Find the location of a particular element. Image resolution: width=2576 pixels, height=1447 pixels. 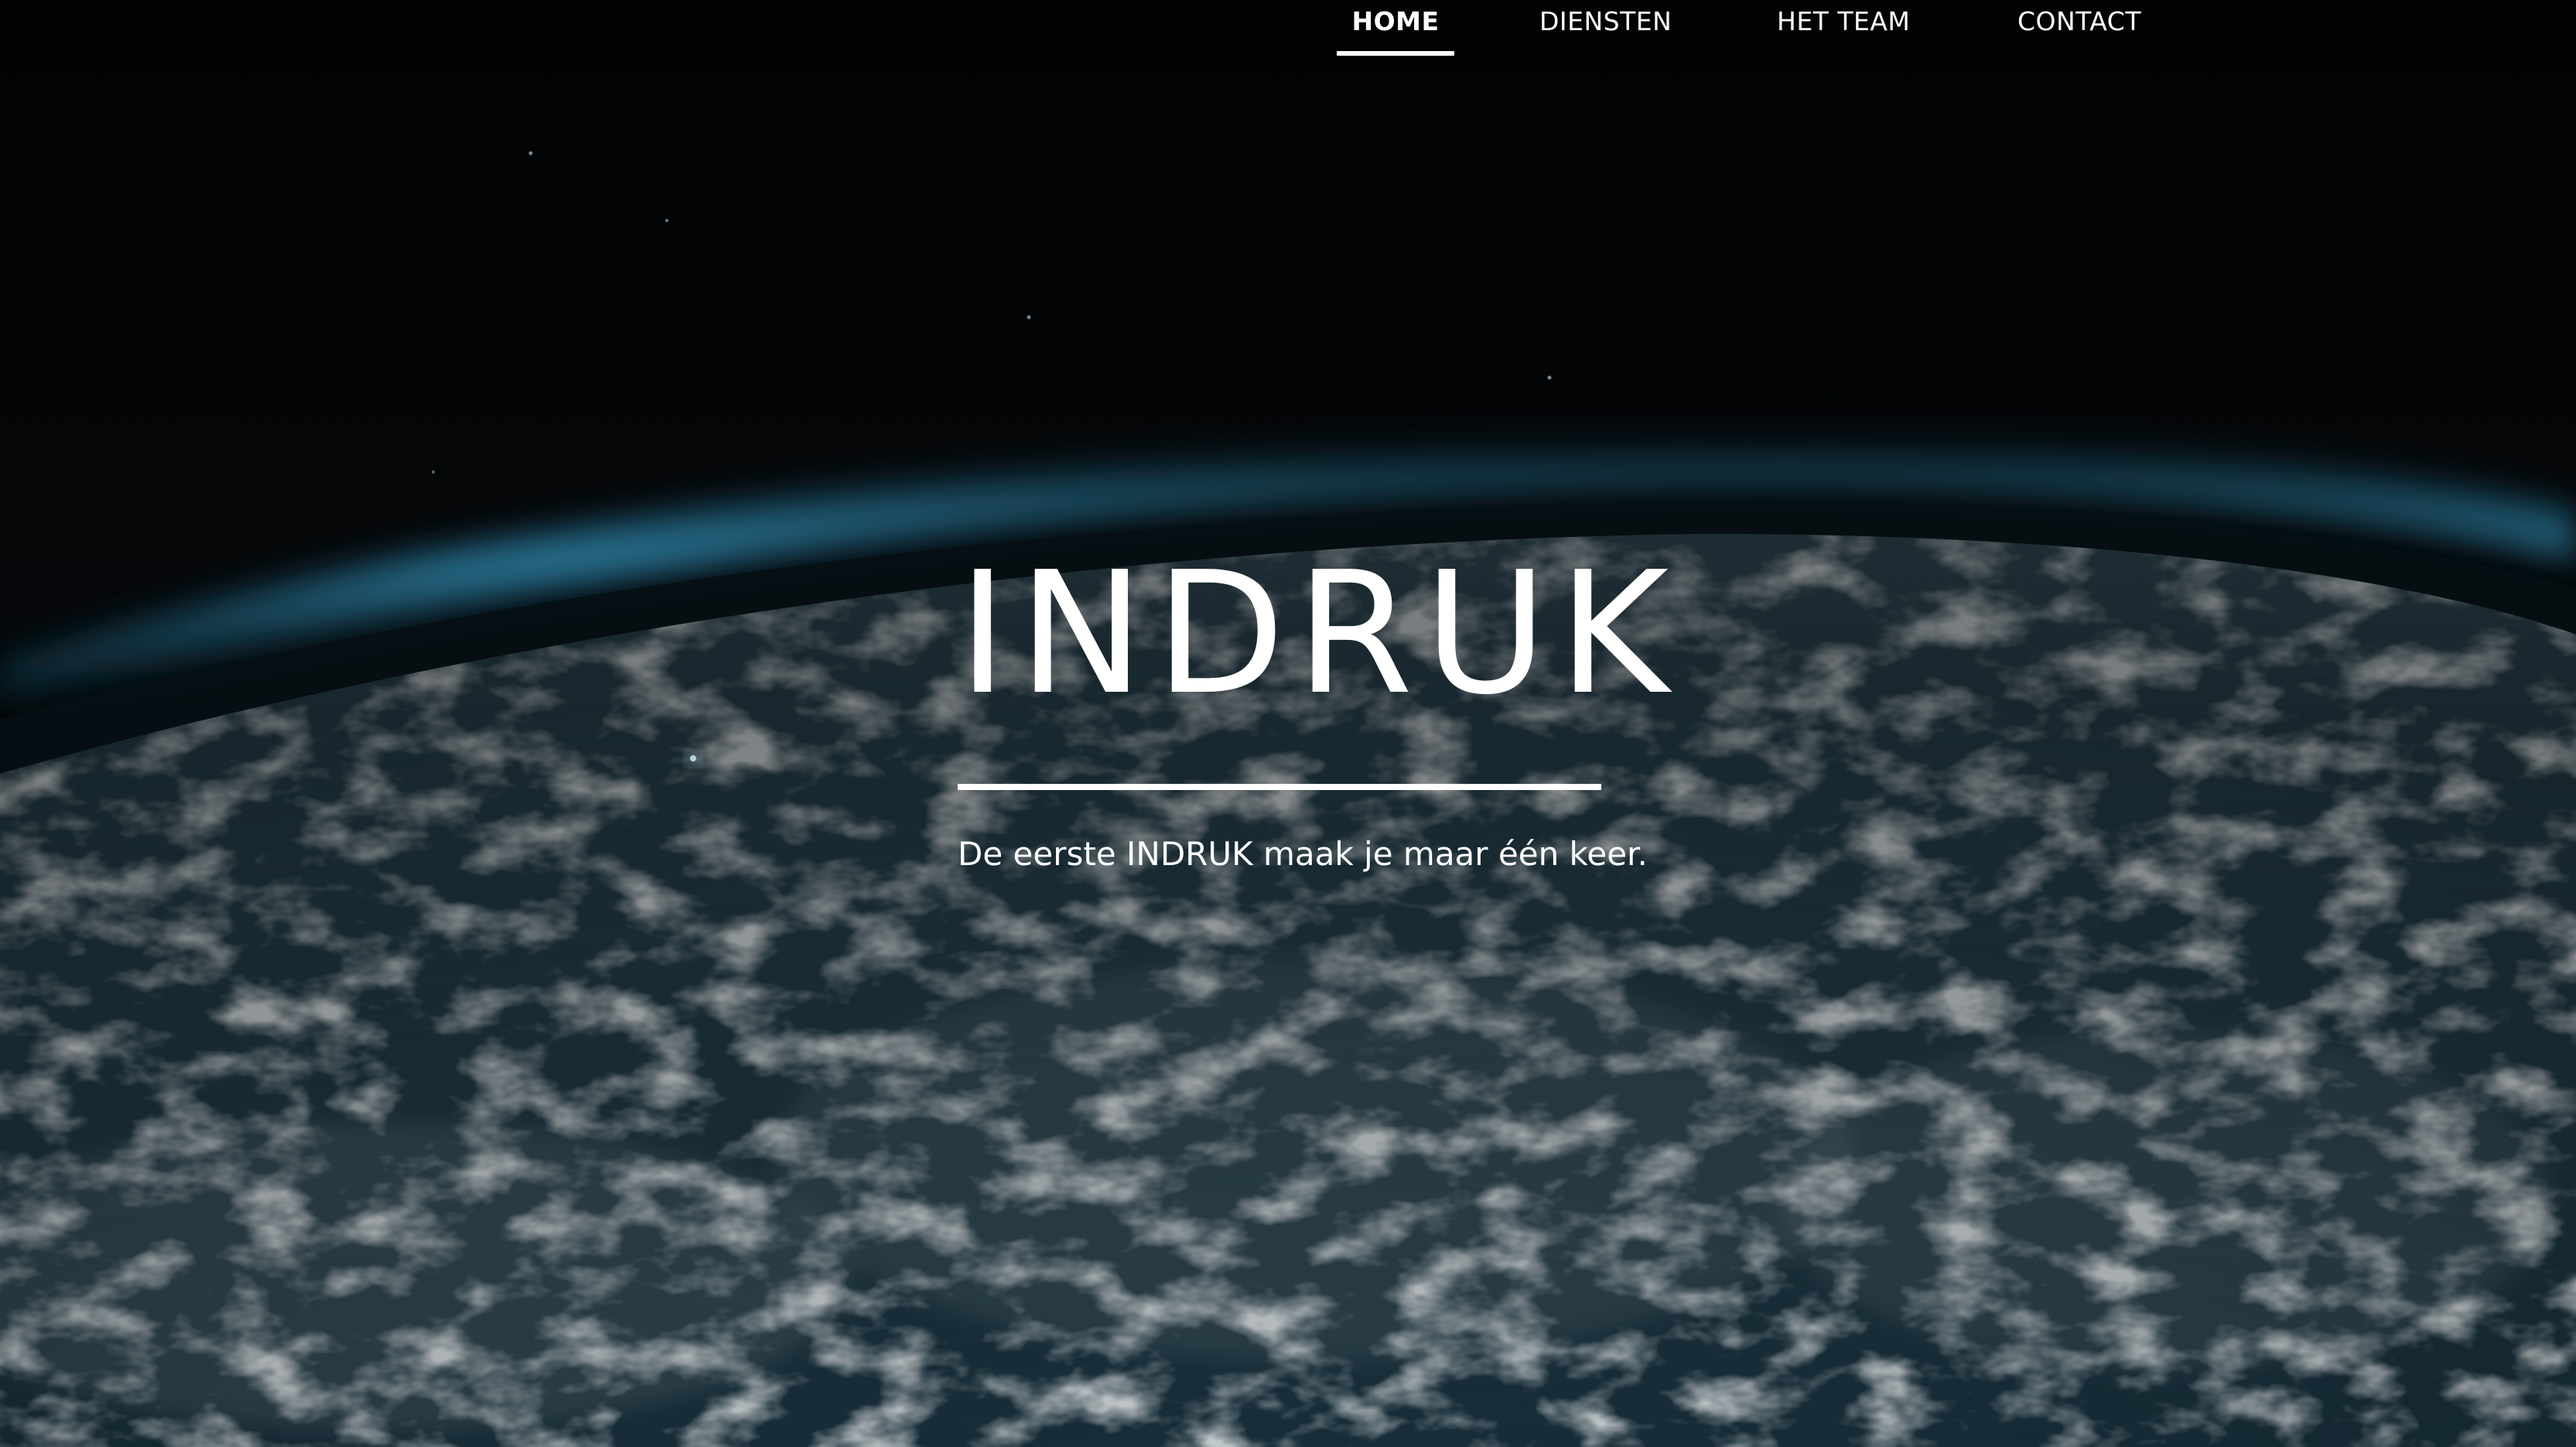

hero-tagline: De eerste INDRUK maak je maar één keer. is located at coordinates (1303, 854).